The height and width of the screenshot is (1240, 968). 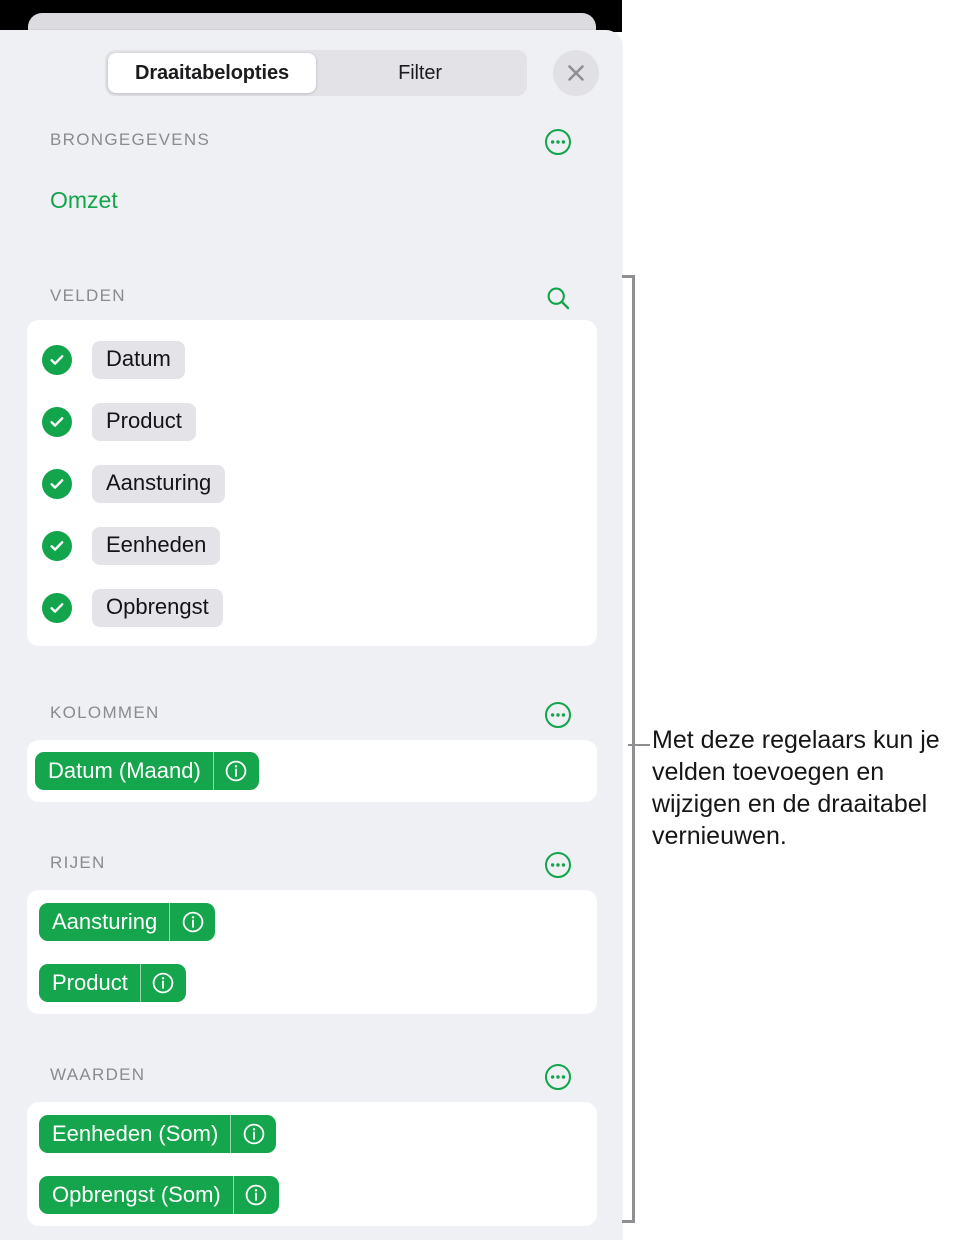 I want to click on field-row-product: Product, so click(x=111, y=422).